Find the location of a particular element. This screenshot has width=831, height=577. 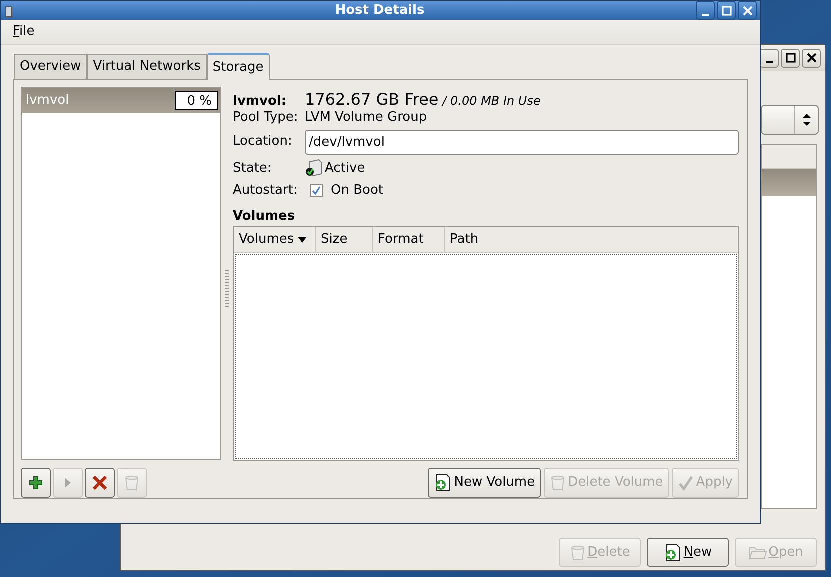

state-label: State: is located at coordinates (253, 169).